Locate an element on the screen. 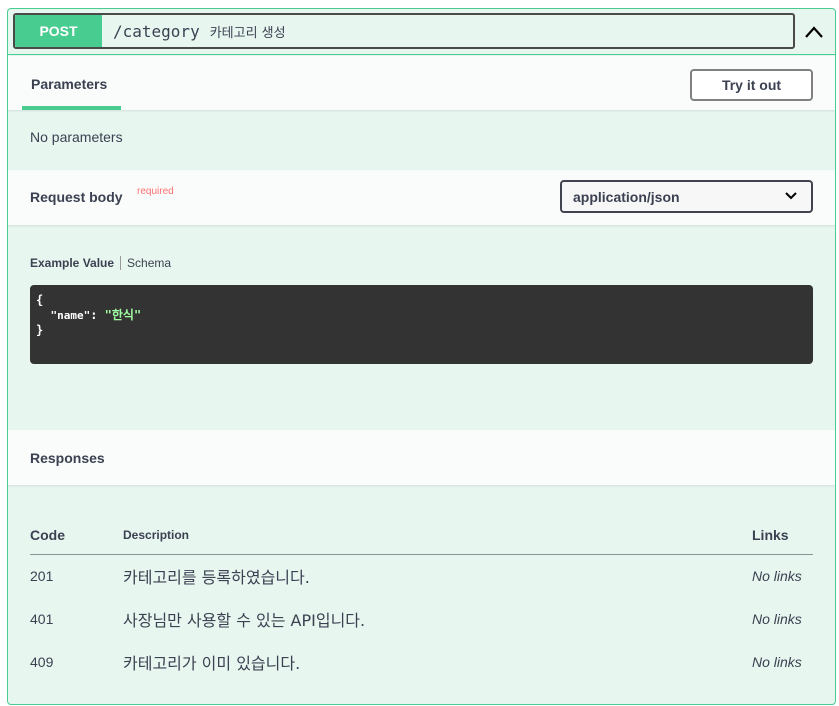  try-it-out-button: Try it out is located at coordinates (751, 85).